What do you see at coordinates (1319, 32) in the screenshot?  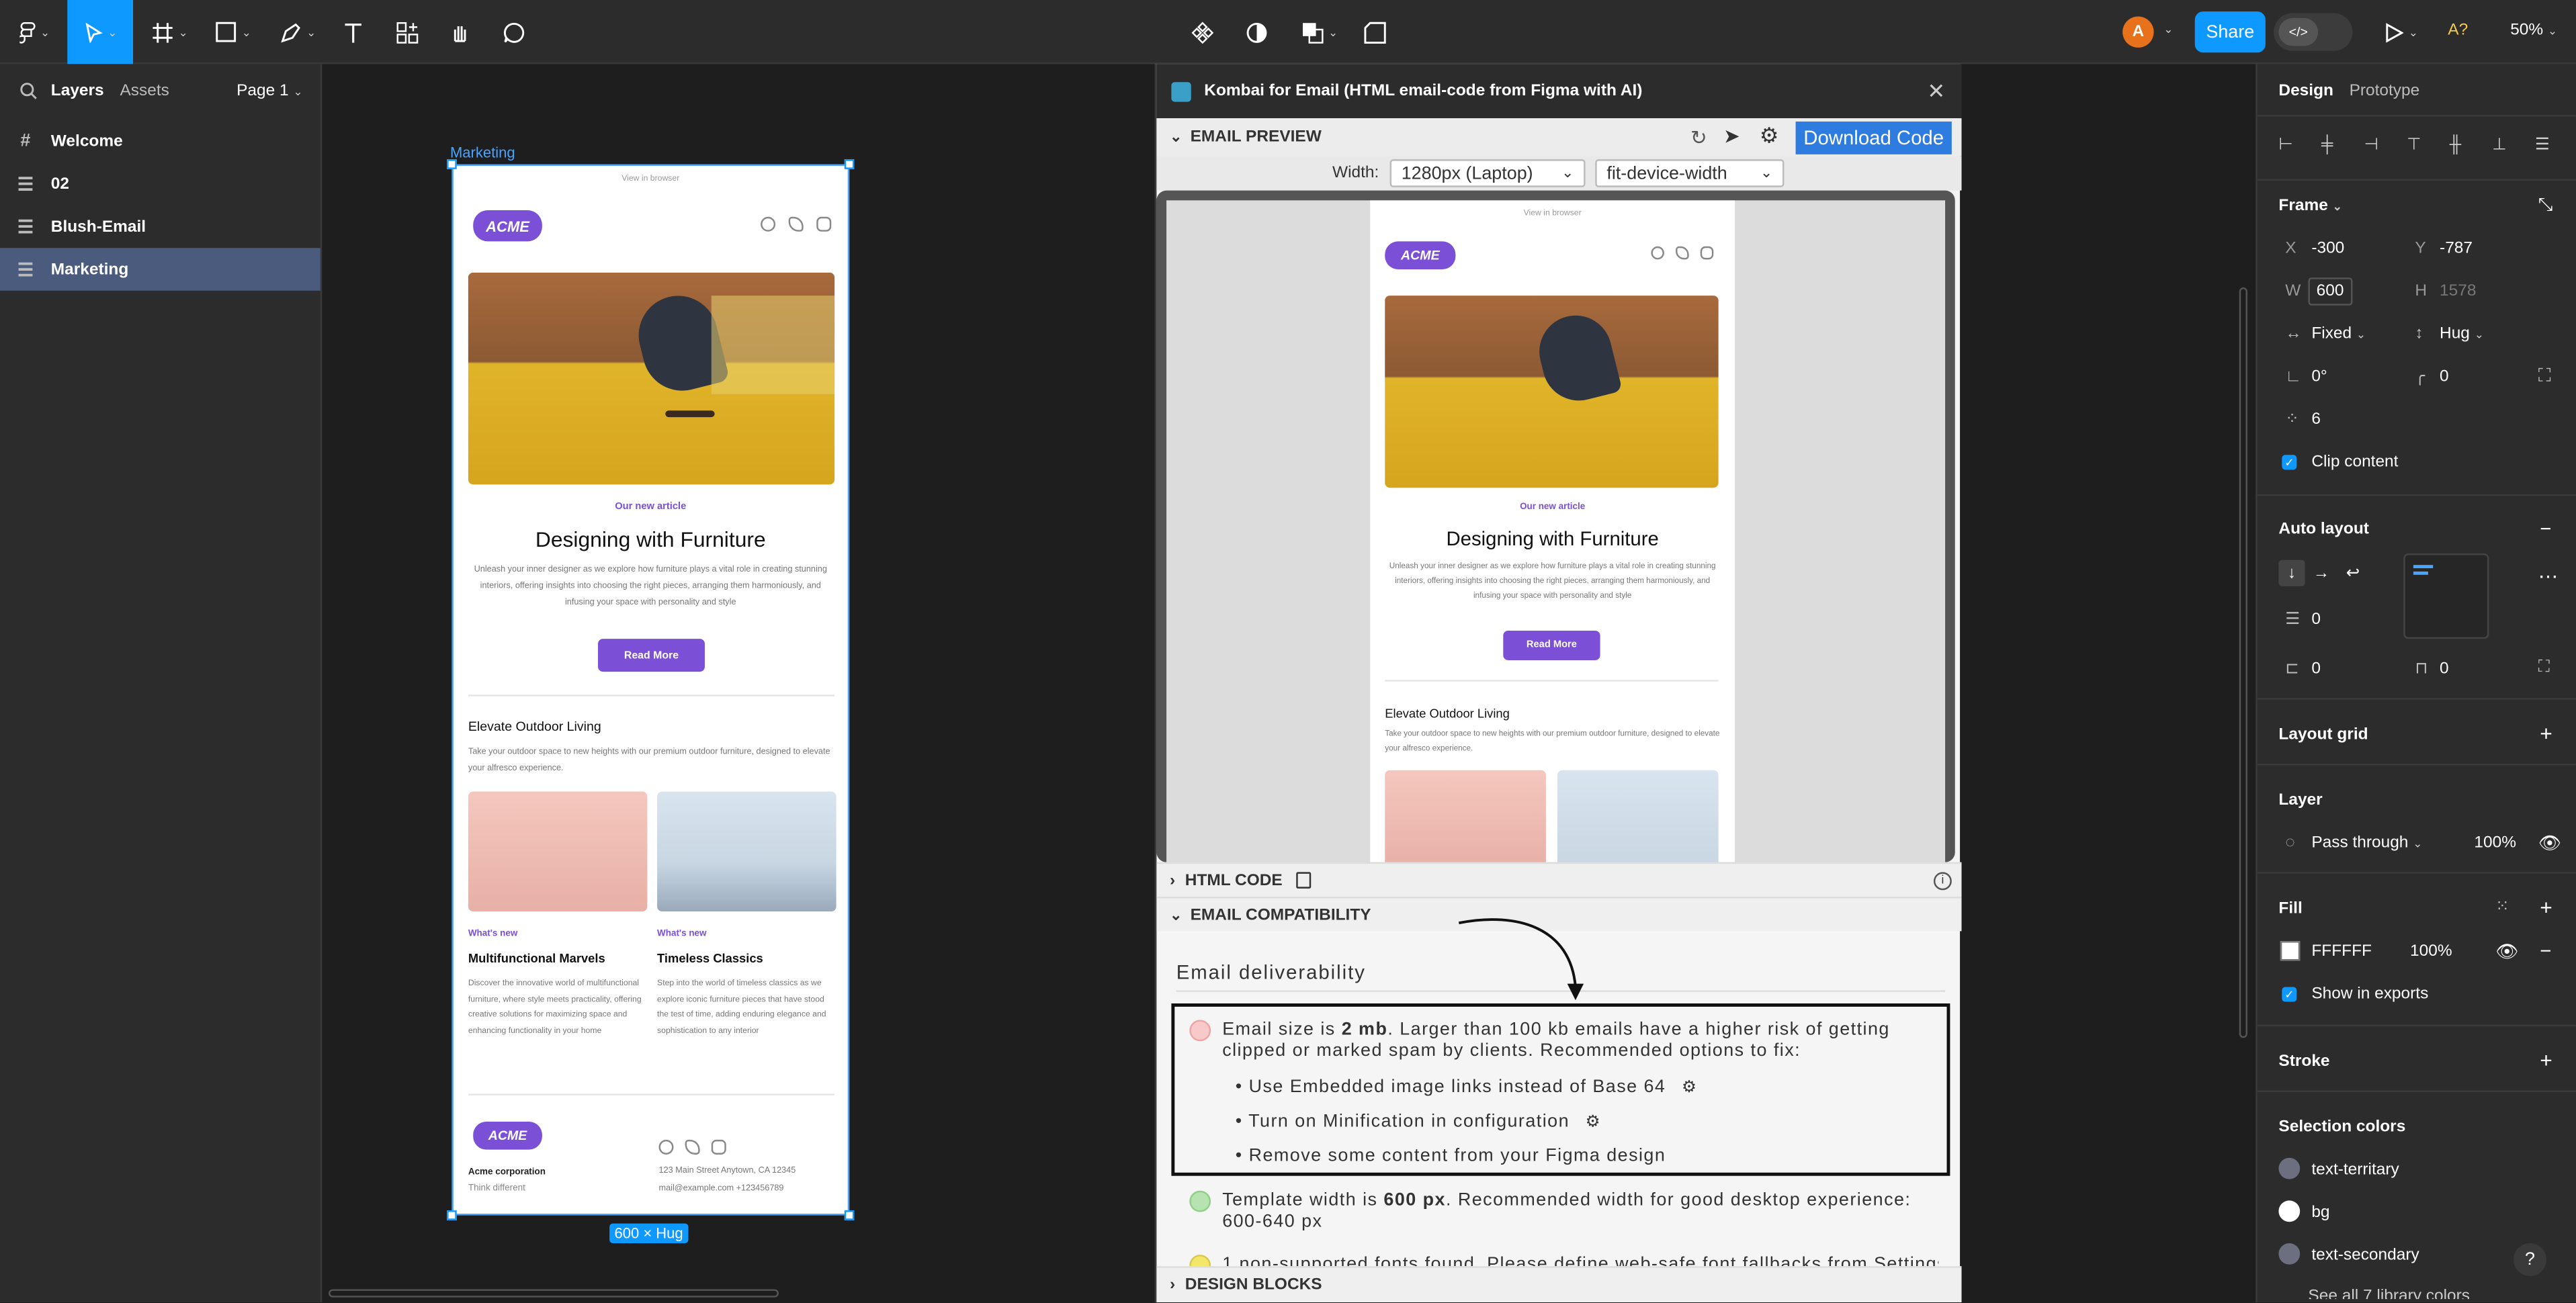 I see `boolean-button: ⌄` at bounding box center [1319, 32].